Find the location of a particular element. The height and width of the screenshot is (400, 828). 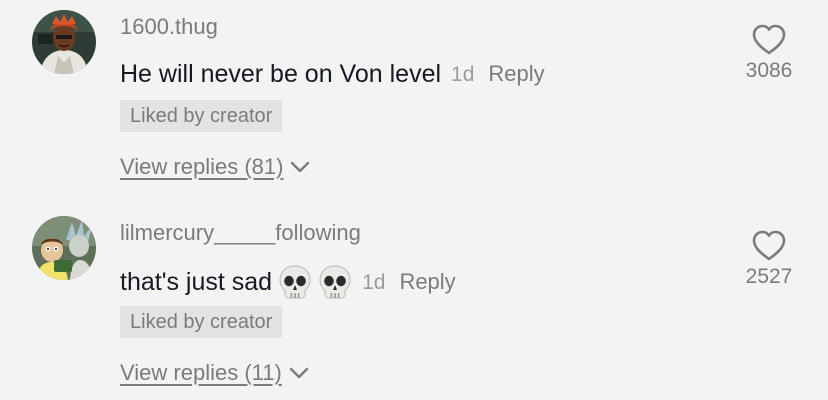

like-count: 2527 is located at coordinates (769, 276).